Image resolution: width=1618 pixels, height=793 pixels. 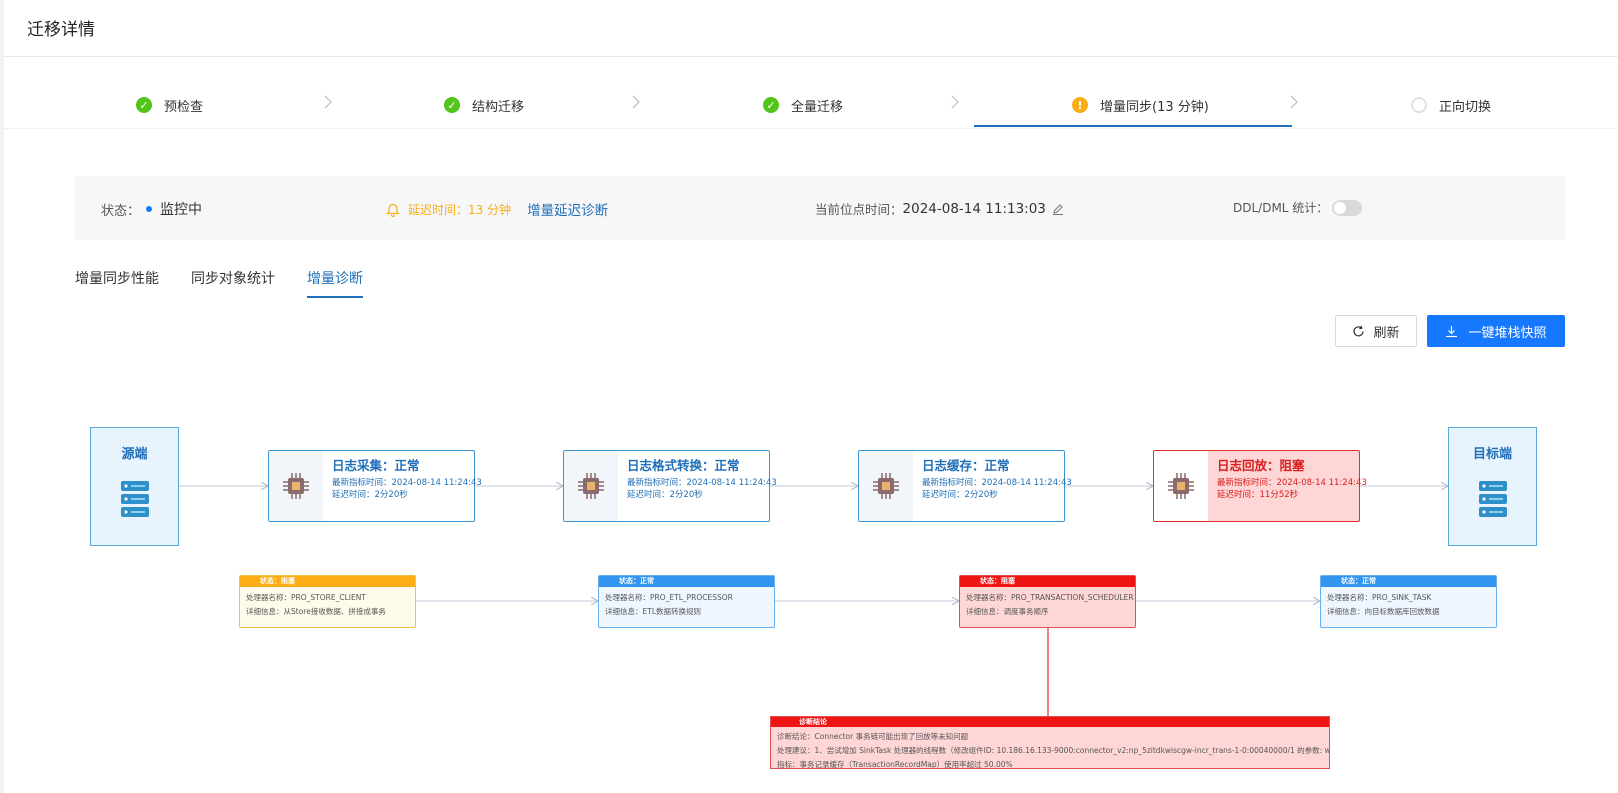 What do you see at coordinates (1383, 611) in the screenshot?
I see `processor-detail: 详细信息：向目标数据库回放数据` at bounding box center [1383, 611].